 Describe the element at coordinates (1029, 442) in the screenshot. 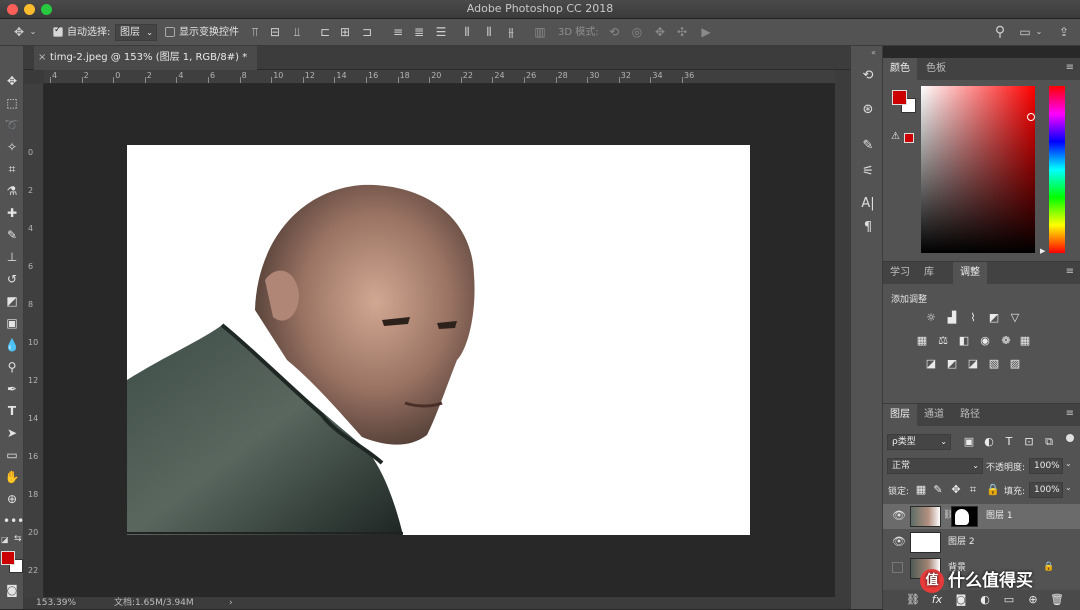

I see `filter-shape-icon: ⊡` at that location.